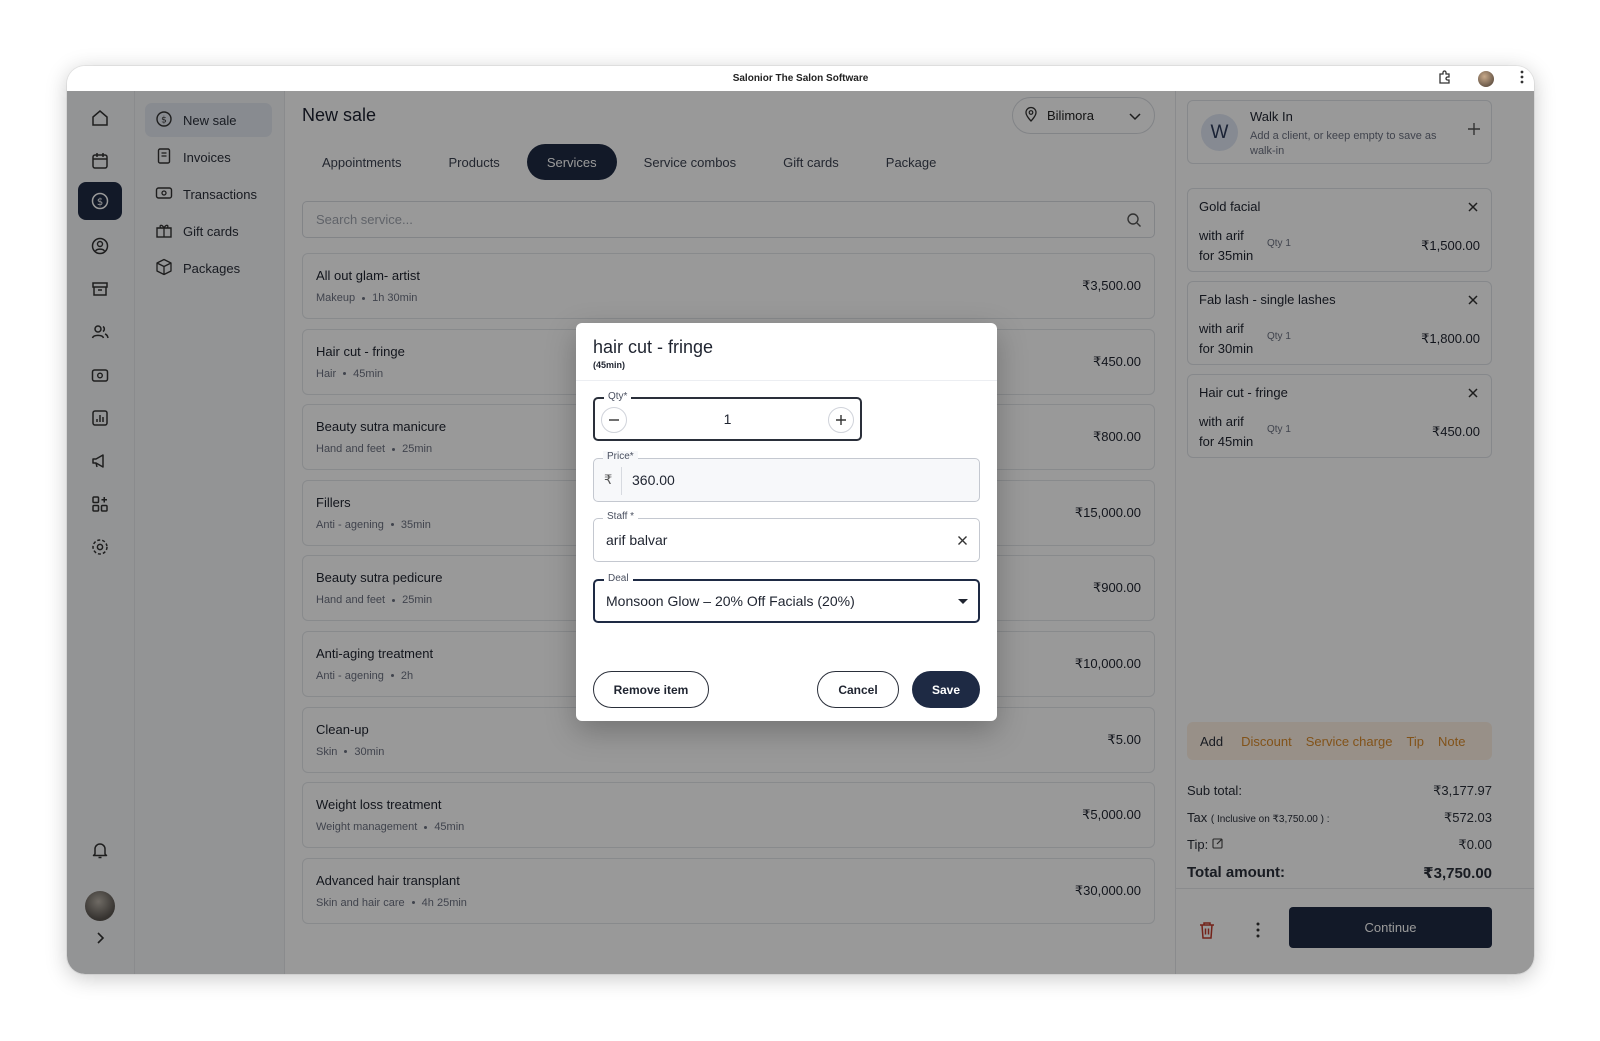 The width and height of the screenshot is (1600, 1041). Describe the element at coordinates (618, 578) in the screenshot. I see `deal-label: Deal` at that location.